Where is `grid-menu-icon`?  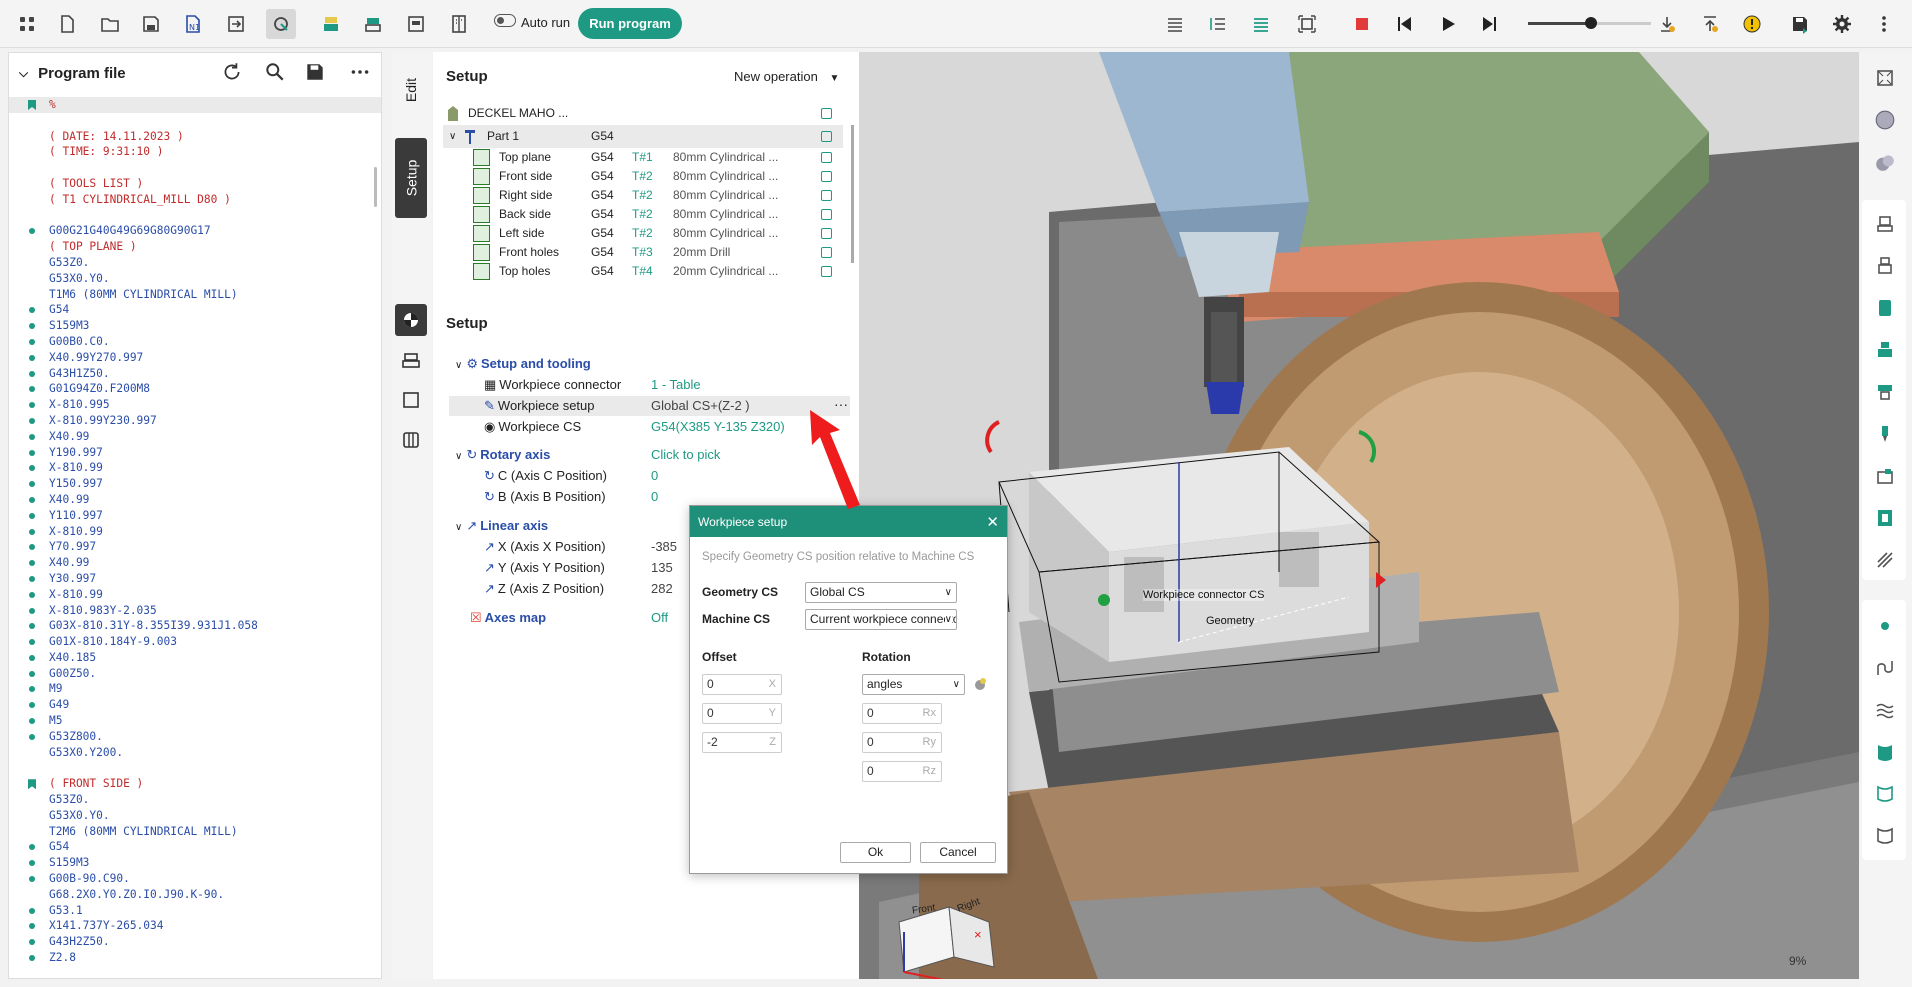 grid-menu-icon is located at coordinates (27, 24).